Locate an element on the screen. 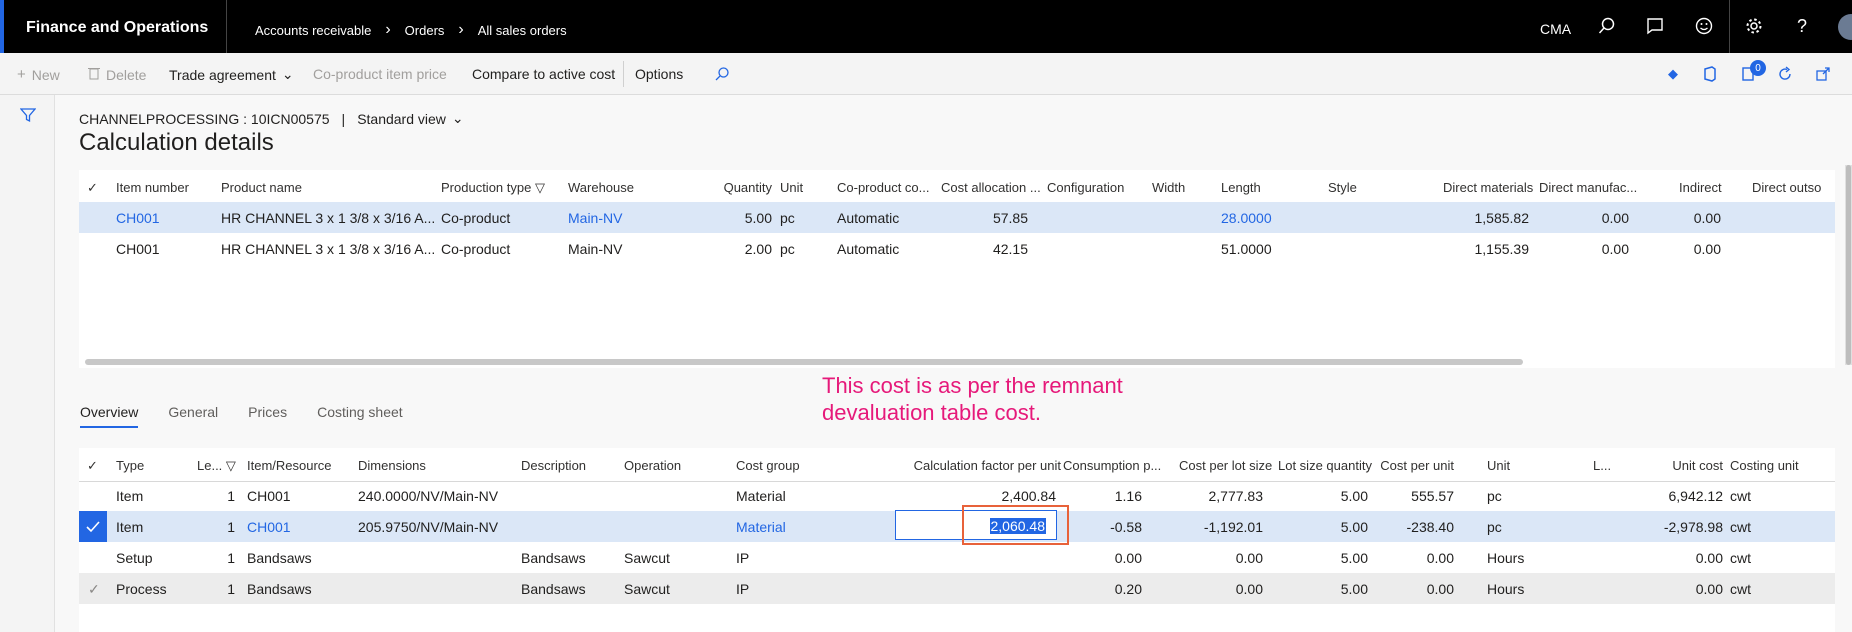 Image resolution: width=1852 pixels, height=632 pixels. refresh-icon is located at coordinates (1785, 74).